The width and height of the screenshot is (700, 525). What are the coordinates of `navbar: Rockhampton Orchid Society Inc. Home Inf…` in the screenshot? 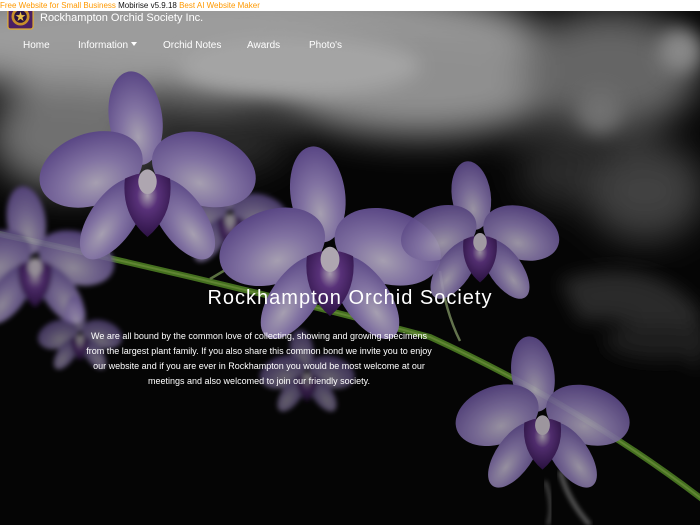 It's located at (350, 37).